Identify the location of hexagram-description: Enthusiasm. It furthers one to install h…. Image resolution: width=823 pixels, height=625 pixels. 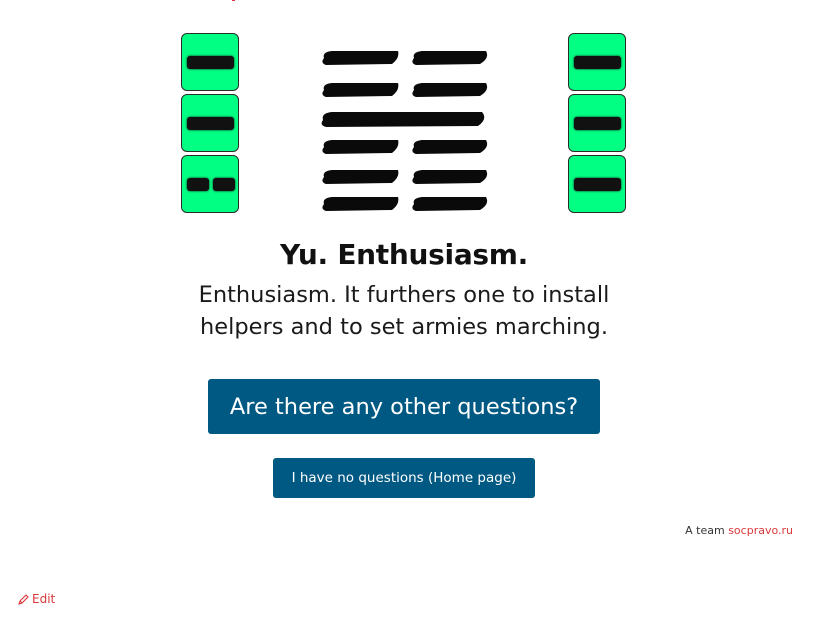
(404, 311).